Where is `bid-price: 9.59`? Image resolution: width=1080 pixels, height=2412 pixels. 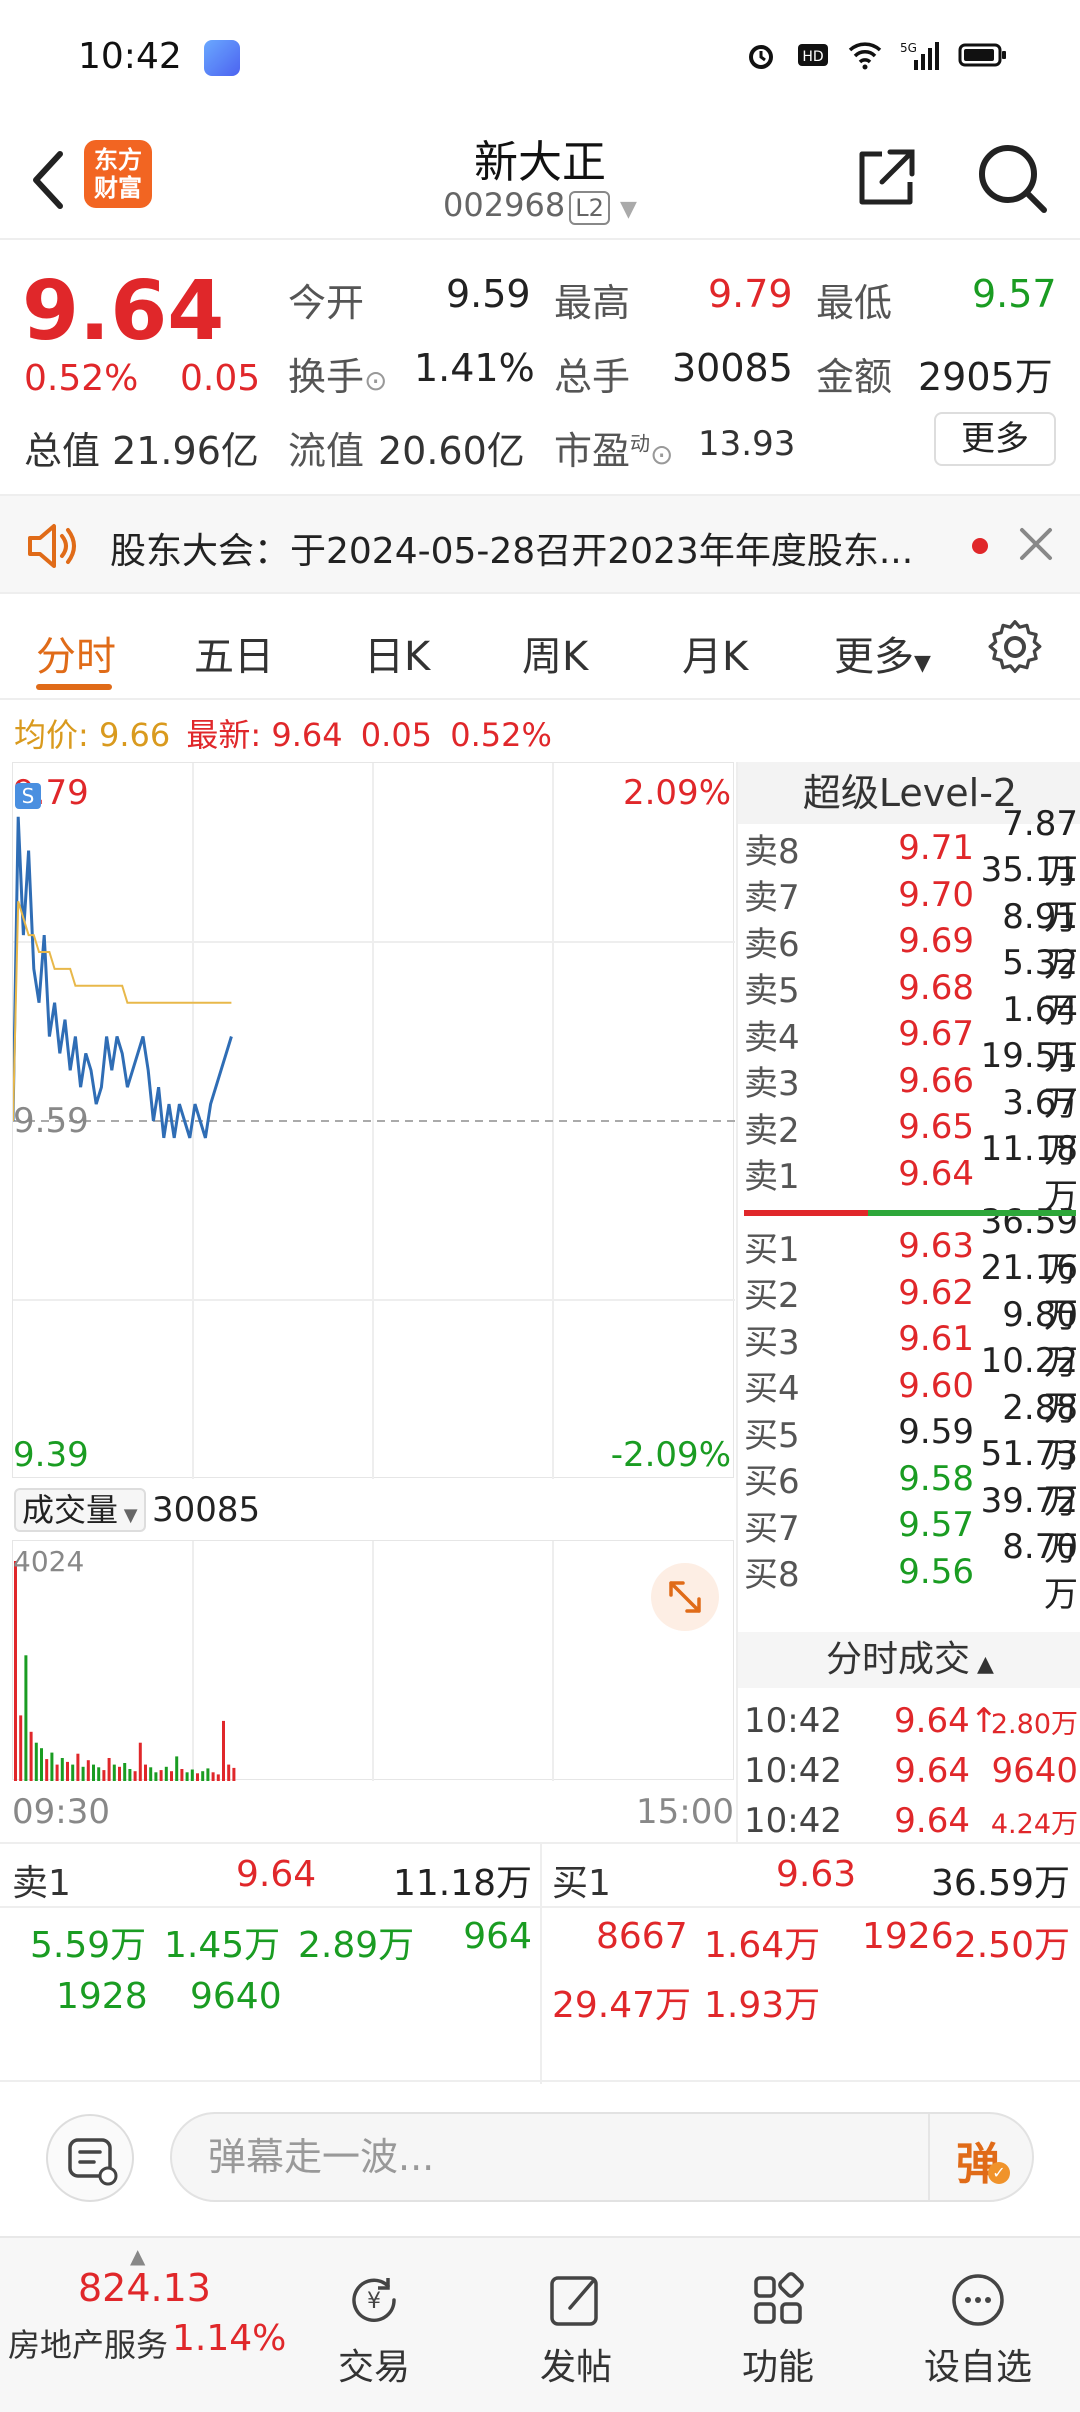
bid-price: 9.59 is located at coordinates (936, 1432).